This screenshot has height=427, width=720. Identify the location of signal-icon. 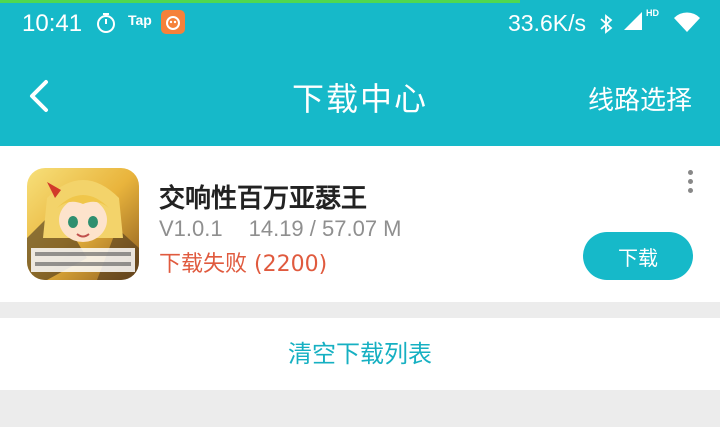
(633, 23).